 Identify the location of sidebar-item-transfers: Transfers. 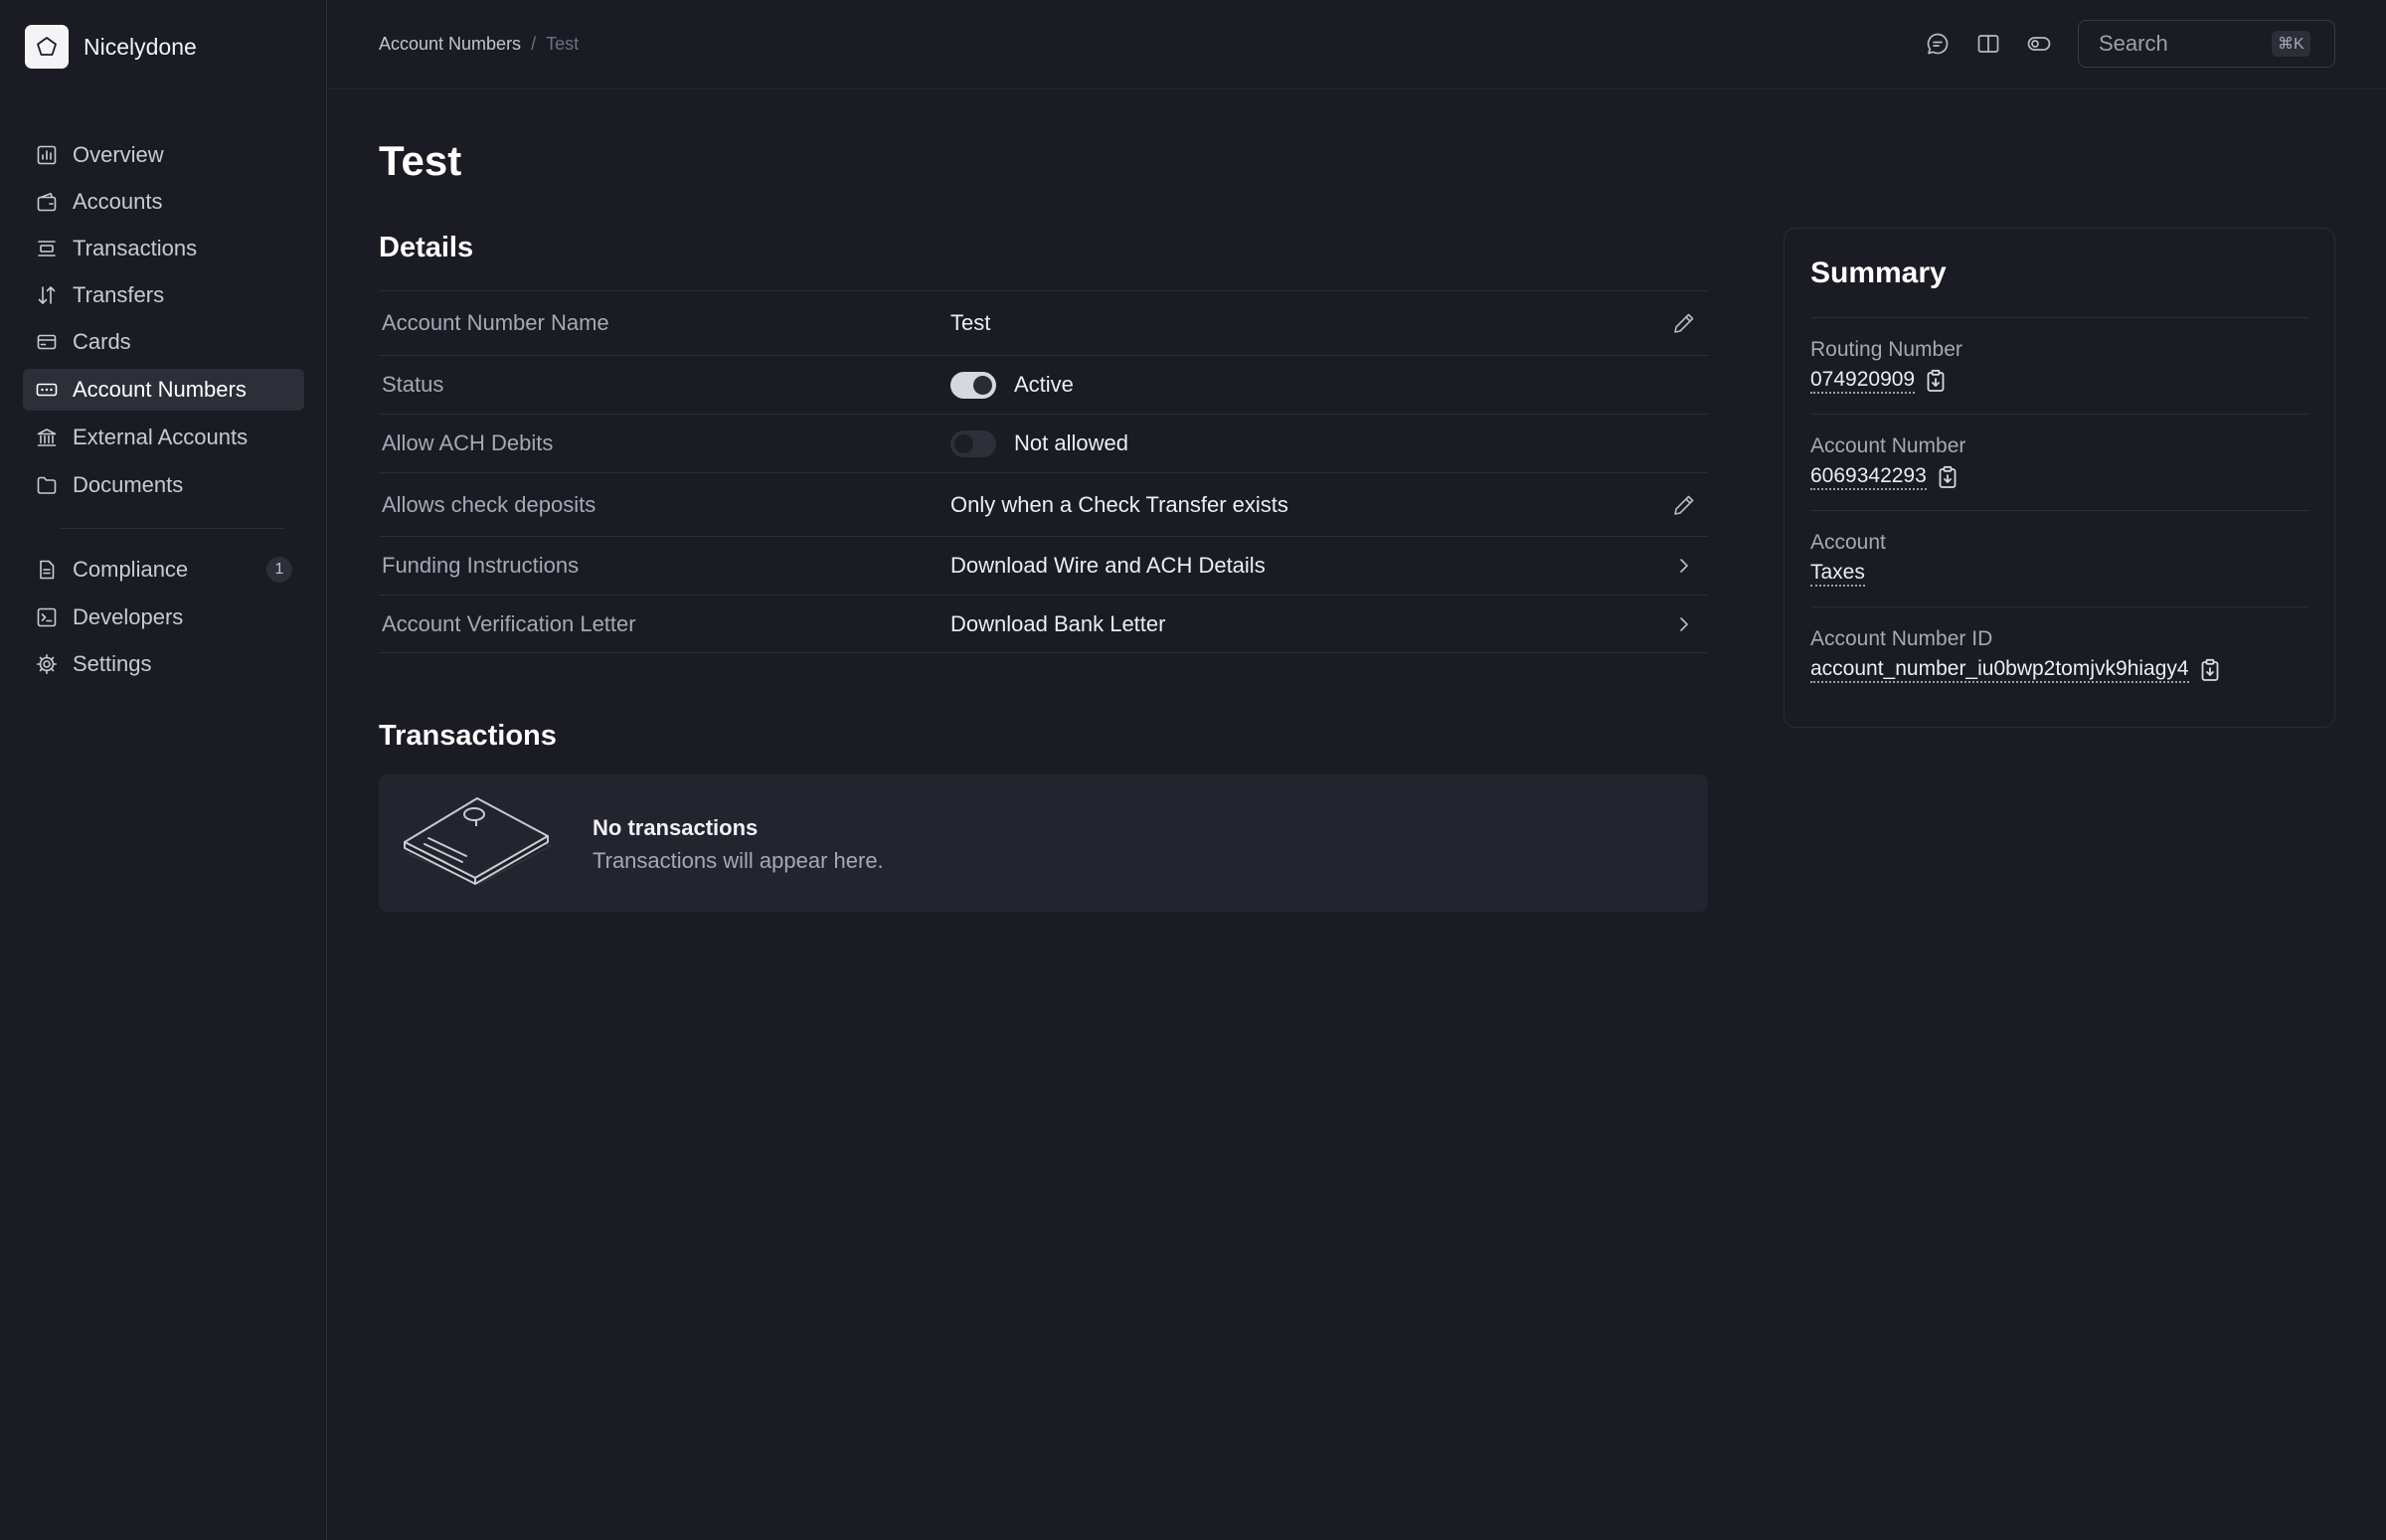
(163, 295).